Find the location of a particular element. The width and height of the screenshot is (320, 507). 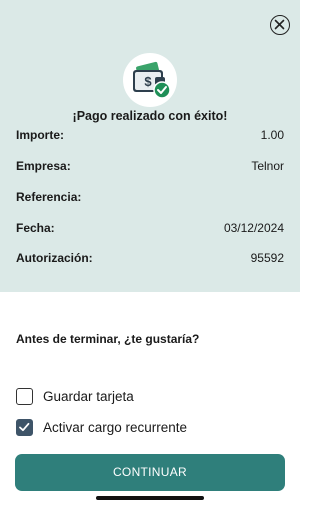

close-icon is located at coordinates (279, 24).